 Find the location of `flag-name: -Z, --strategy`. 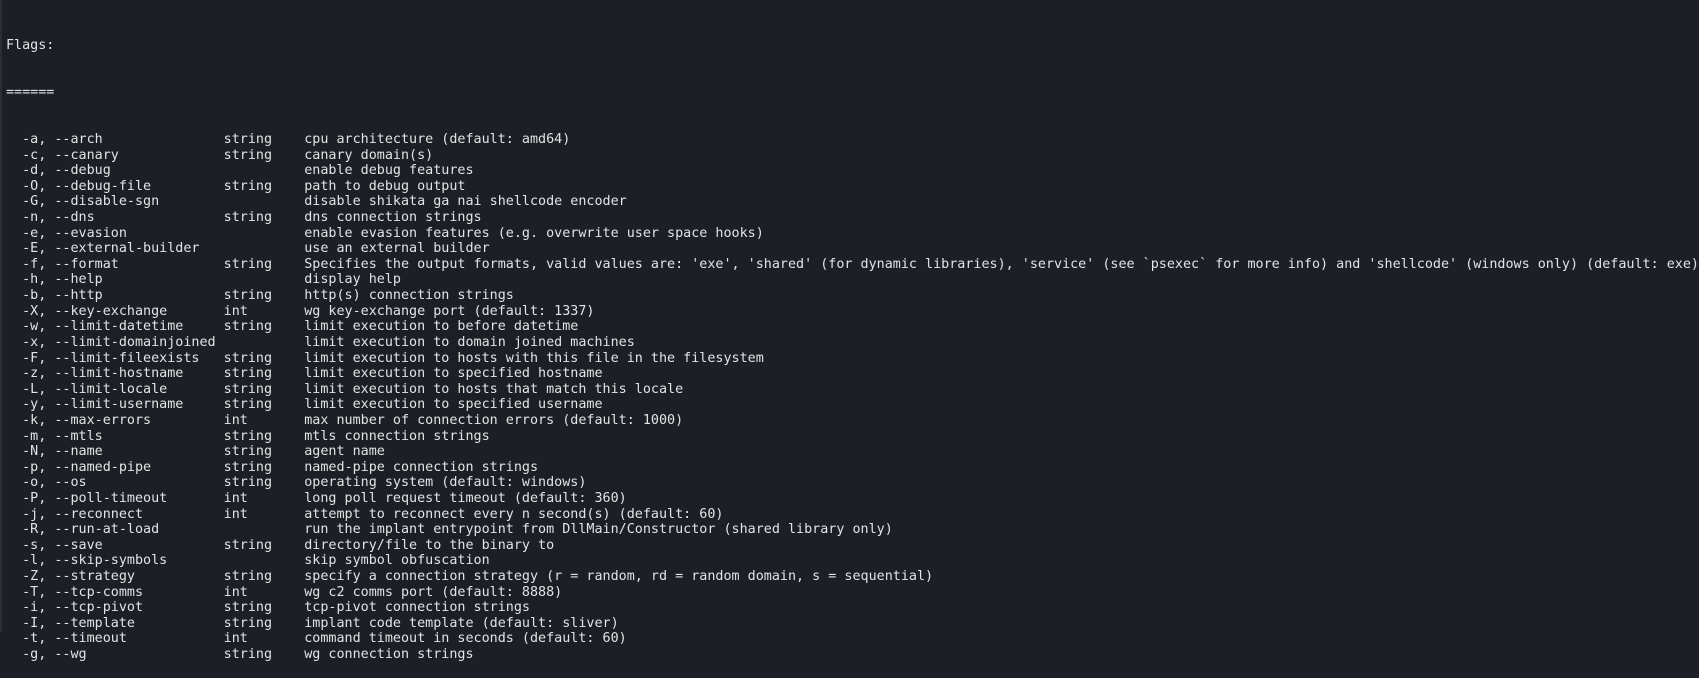

flag-name: -Z, --strategy is located at coordinates (78, 577).